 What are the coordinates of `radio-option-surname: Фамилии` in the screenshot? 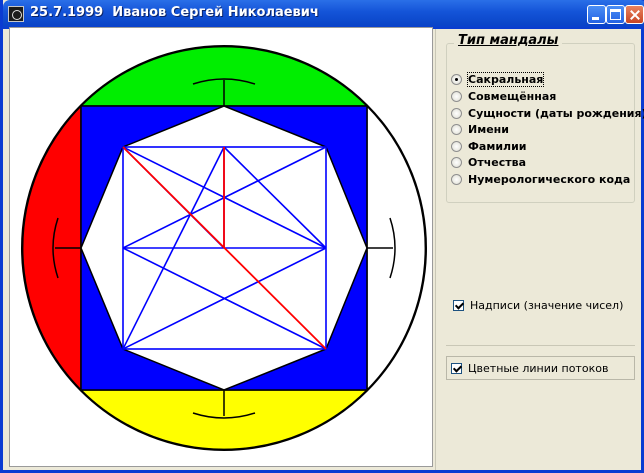 It's located at (489, 146).